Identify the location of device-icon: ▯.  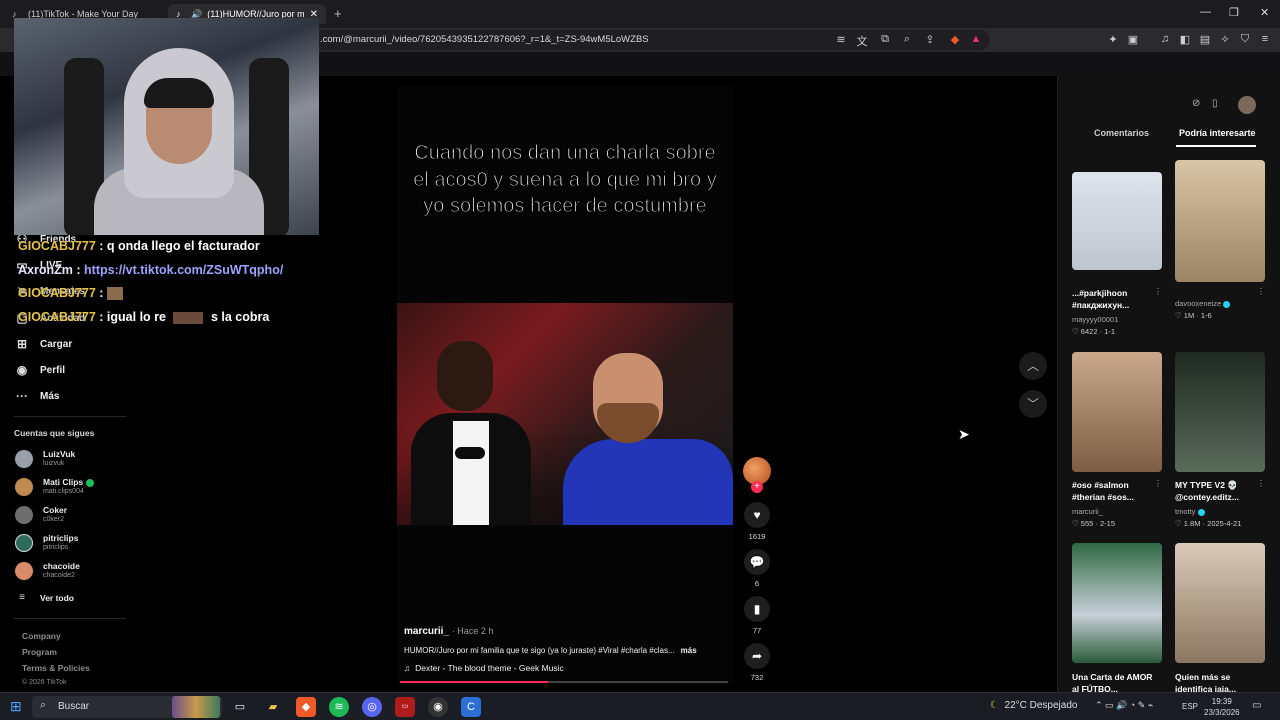
(1215, 103).